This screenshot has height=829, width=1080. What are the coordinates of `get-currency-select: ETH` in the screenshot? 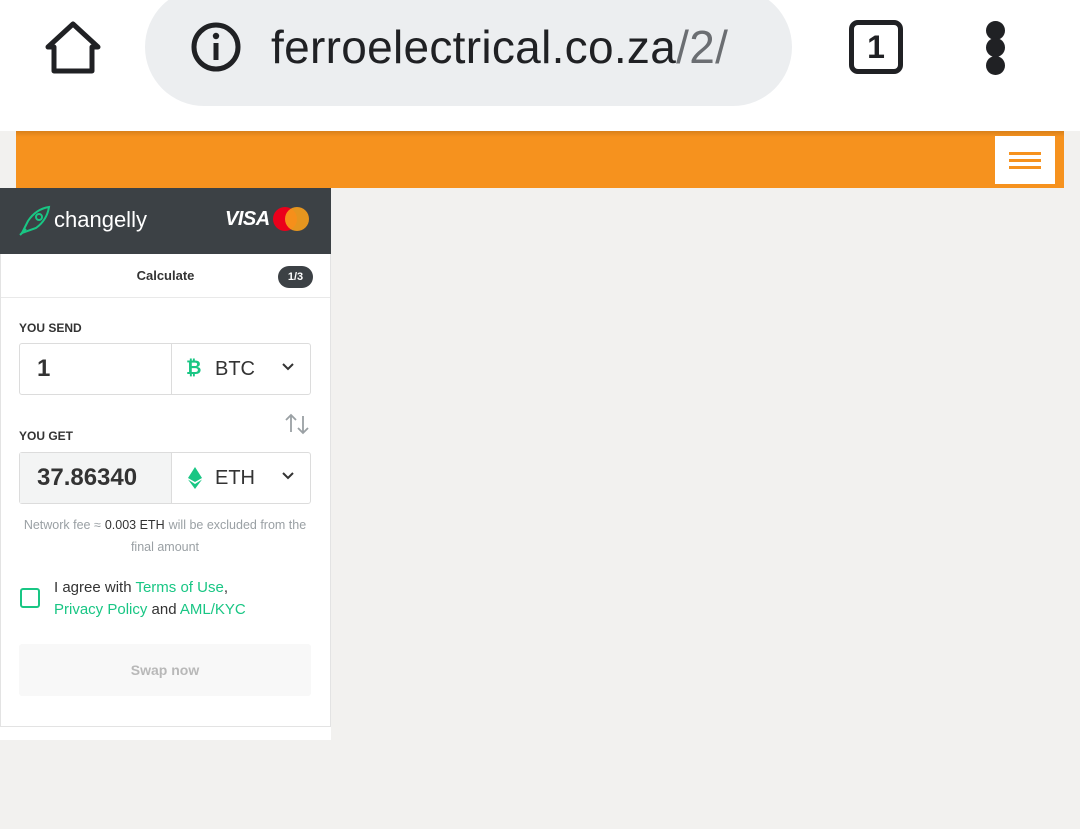 It's located at (241, 478).